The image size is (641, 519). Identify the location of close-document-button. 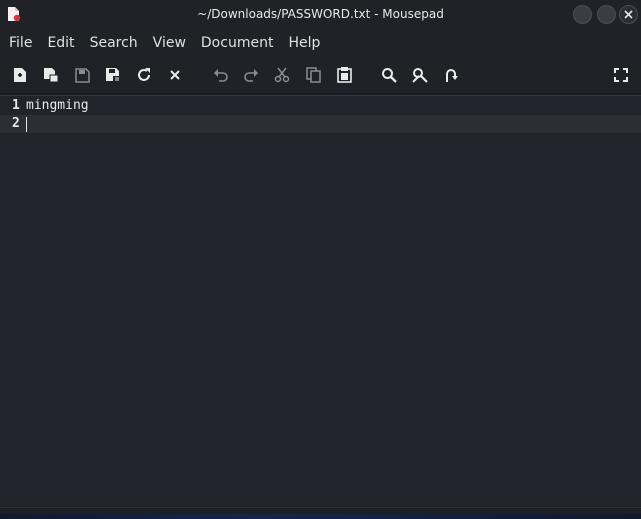
(175, 75).